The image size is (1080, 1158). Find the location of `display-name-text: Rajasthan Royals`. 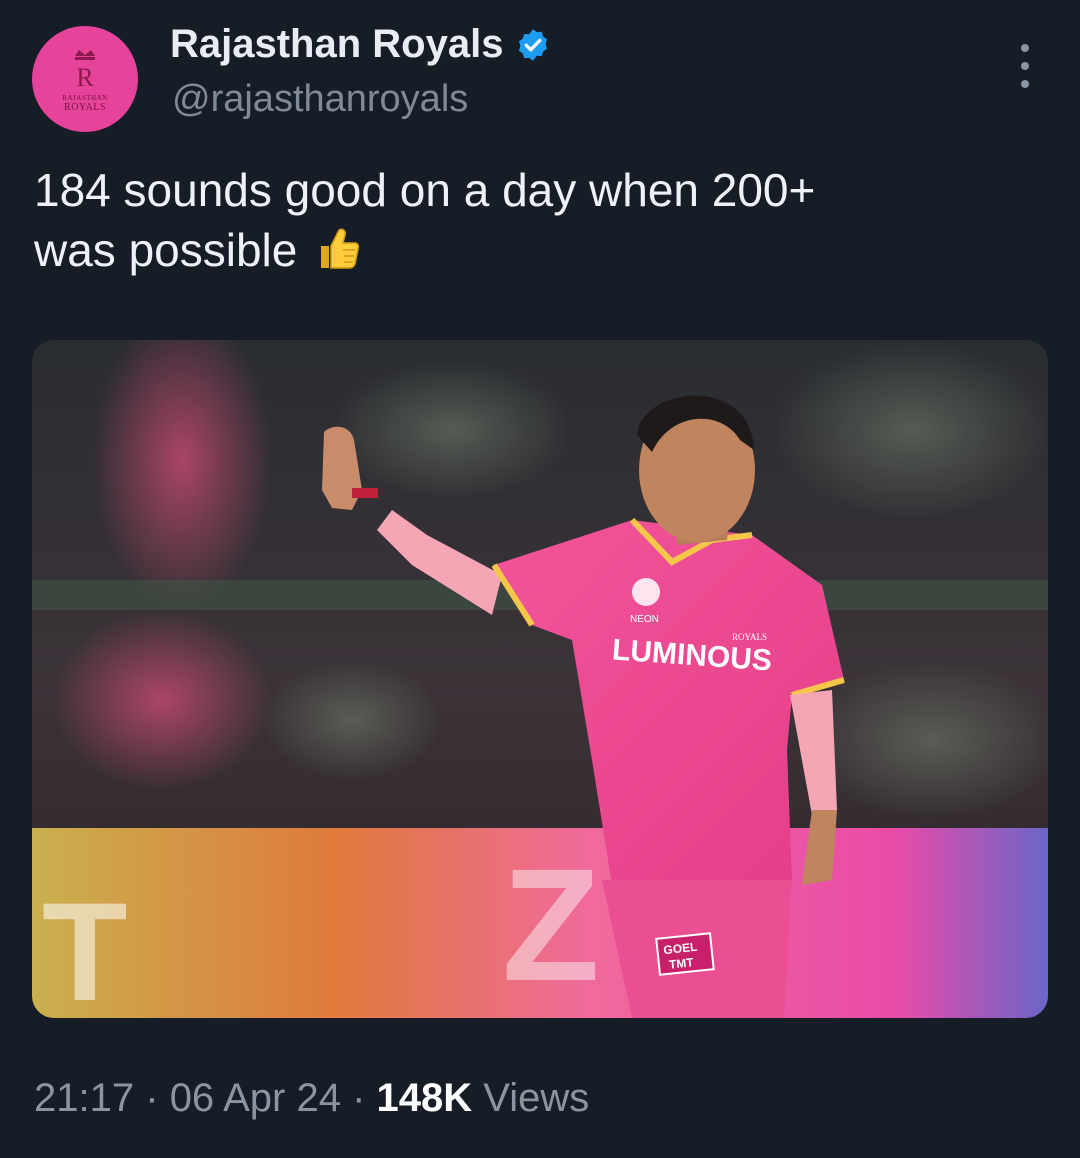

display-name-text: Rajasthan Royals is located at coordinates (337, 44).